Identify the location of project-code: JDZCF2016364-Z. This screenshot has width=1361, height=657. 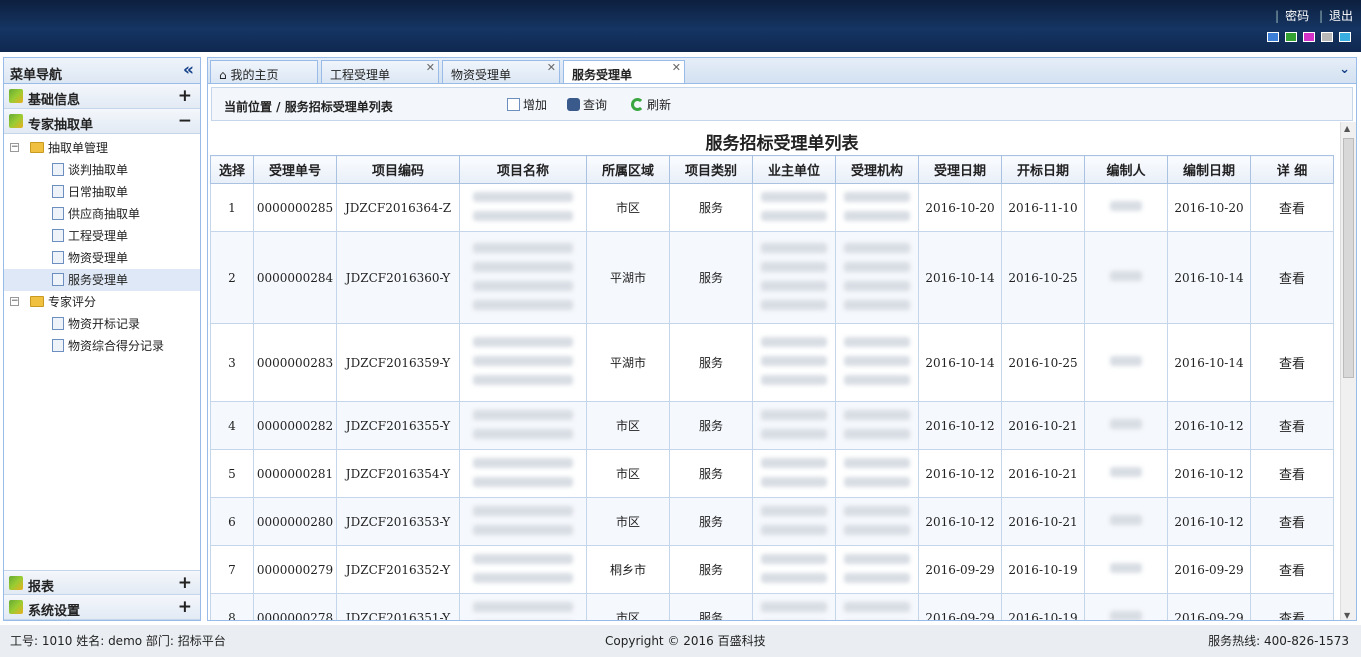
(398, 207).